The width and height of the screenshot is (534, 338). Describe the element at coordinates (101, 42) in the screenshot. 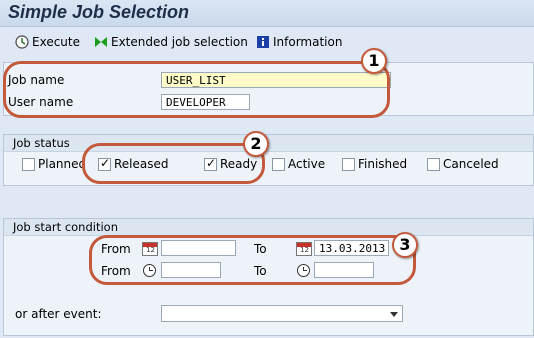

I see `extended-selection-icon` at that location.